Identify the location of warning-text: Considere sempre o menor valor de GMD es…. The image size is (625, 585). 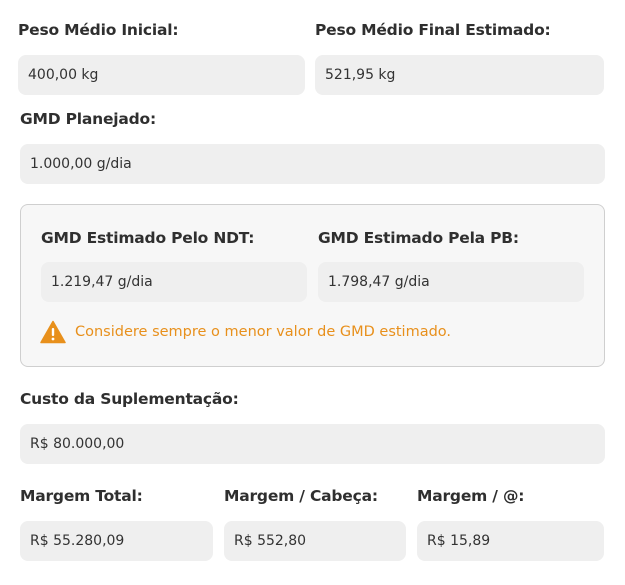
(263, 332).